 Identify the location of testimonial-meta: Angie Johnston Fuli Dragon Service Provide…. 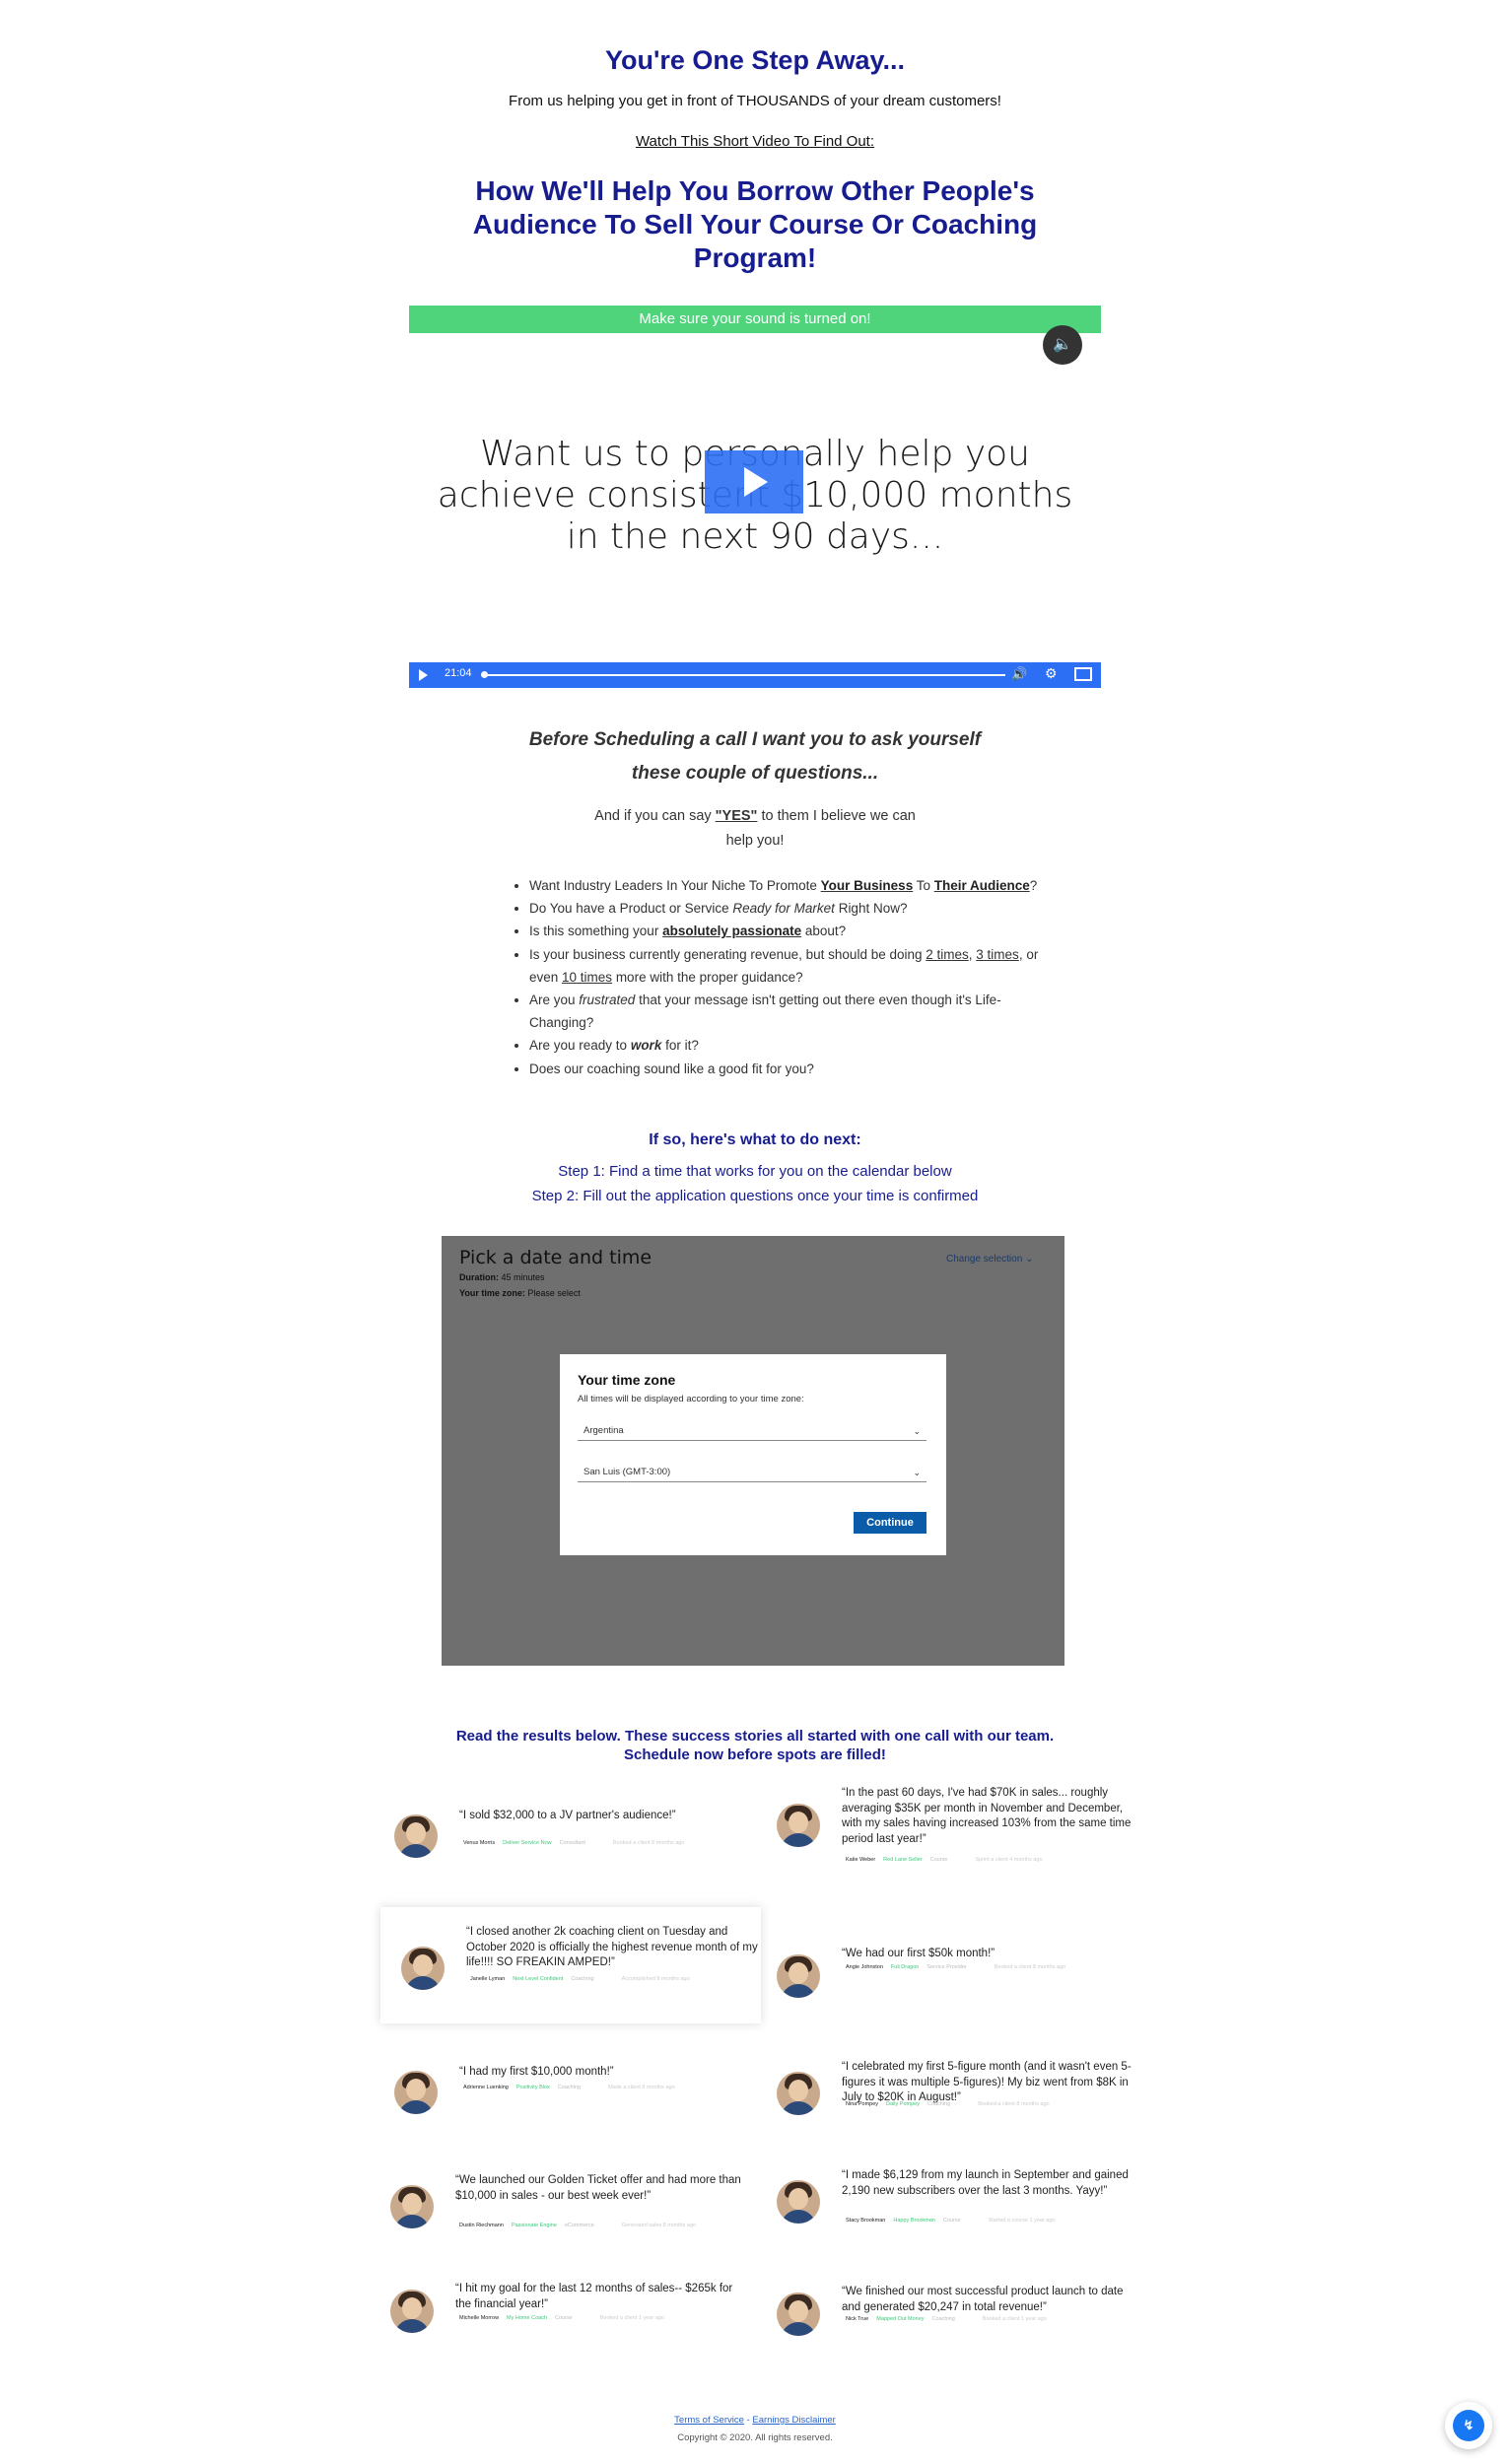
(956, 1967).